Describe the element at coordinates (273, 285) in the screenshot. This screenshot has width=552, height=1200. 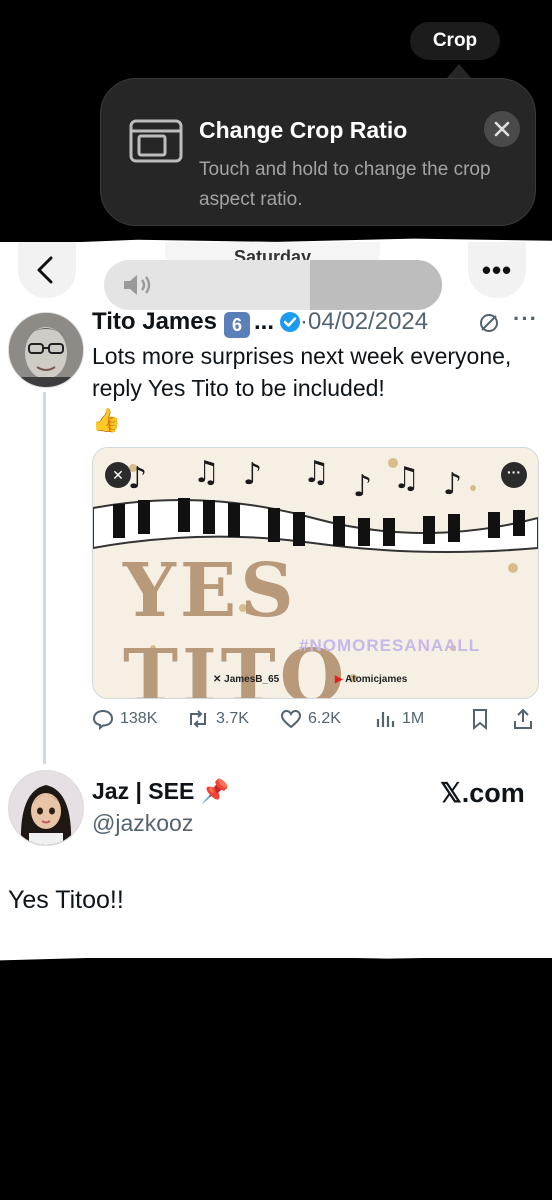
I see `volume-indicator` at that location.